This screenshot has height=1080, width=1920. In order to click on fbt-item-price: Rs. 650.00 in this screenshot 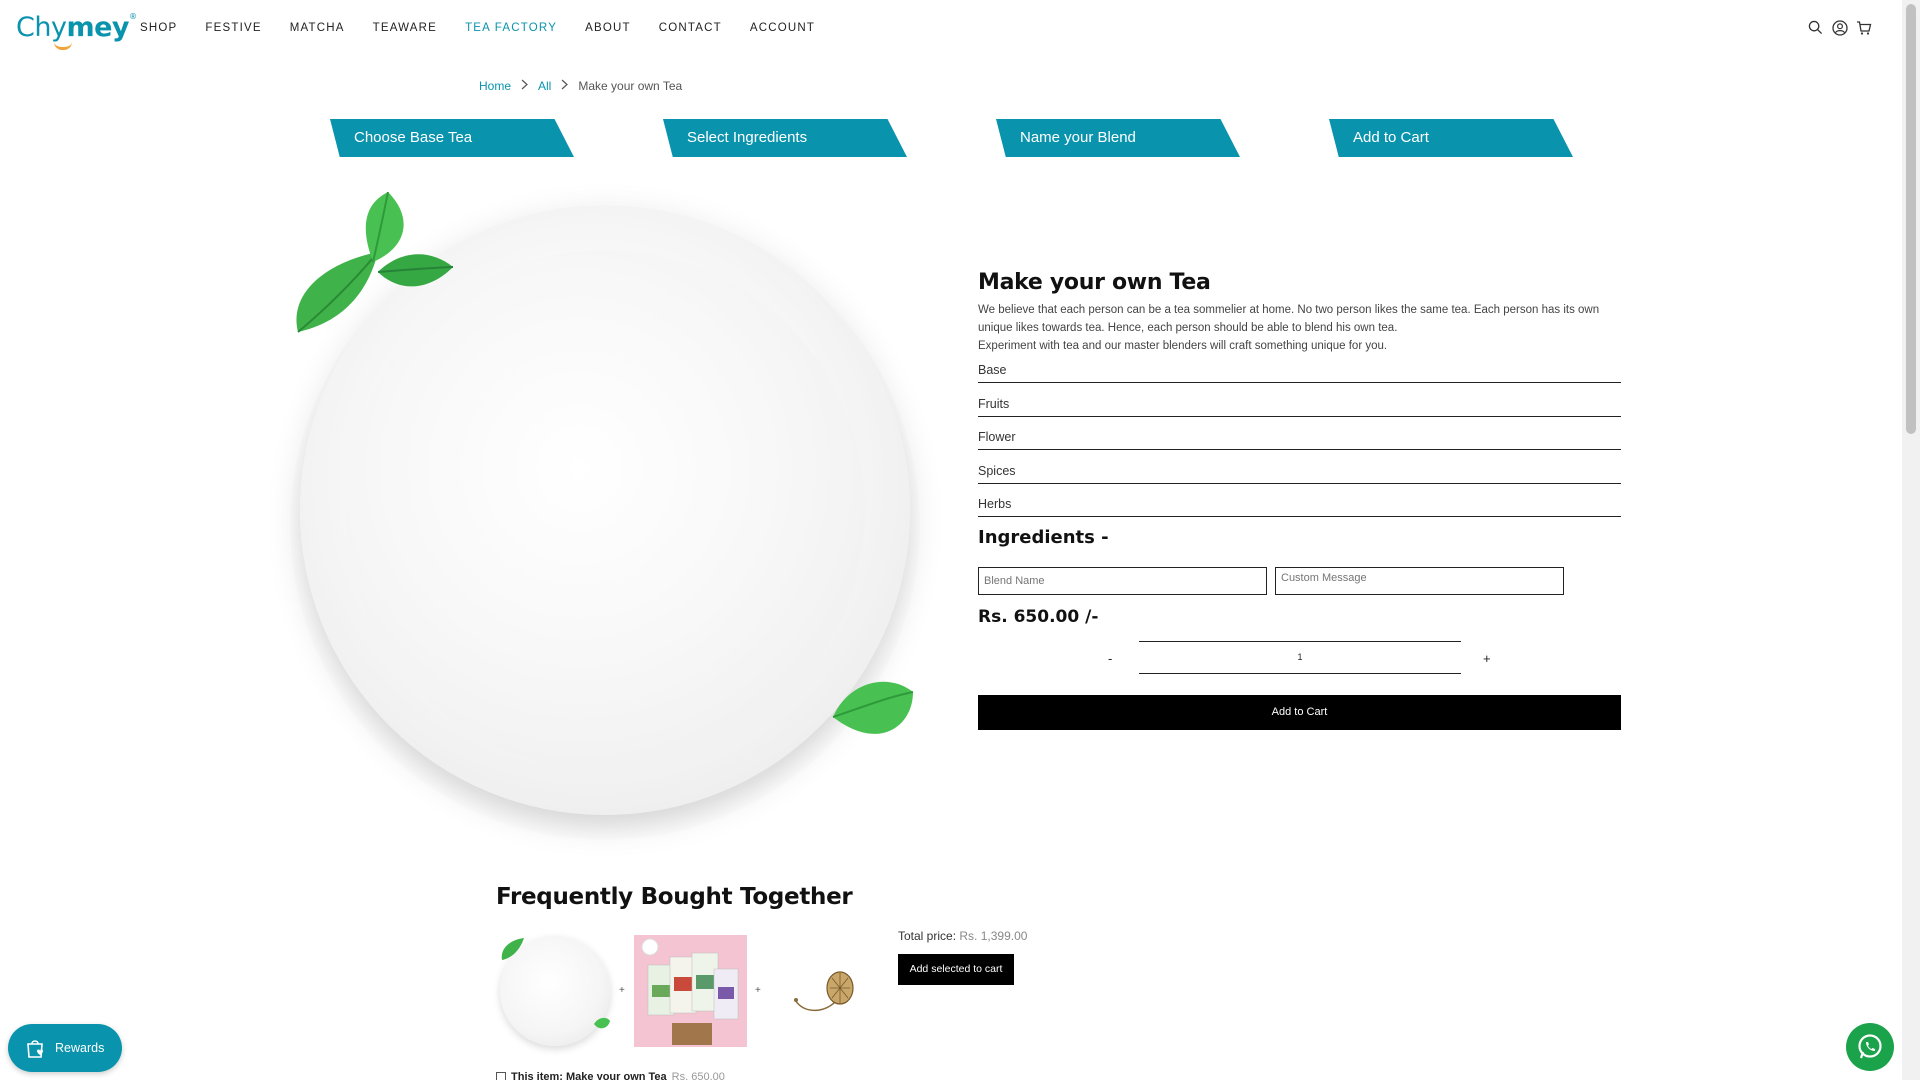, I will do `click(698, 1075)`.